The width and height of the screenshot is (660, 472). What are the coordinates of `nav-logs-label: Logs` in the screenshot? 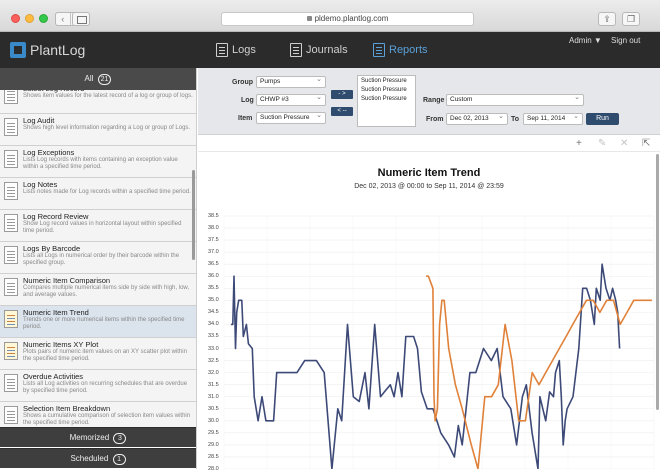 It's located at (244, 50).